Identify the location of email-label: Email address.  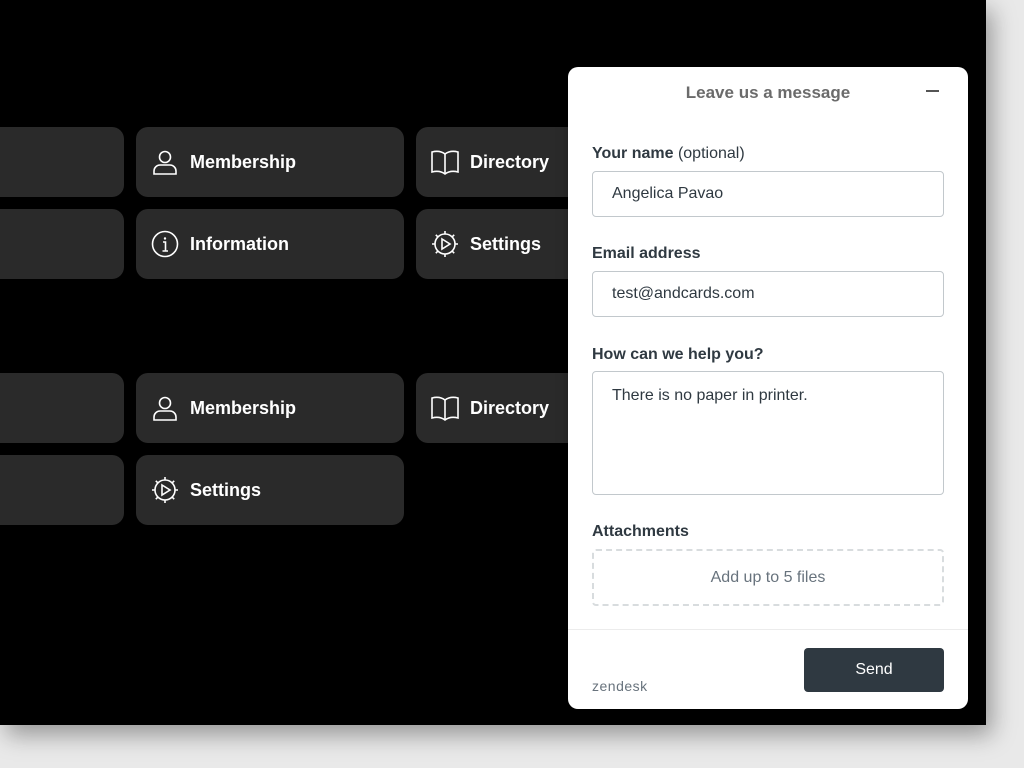
(646, 253).